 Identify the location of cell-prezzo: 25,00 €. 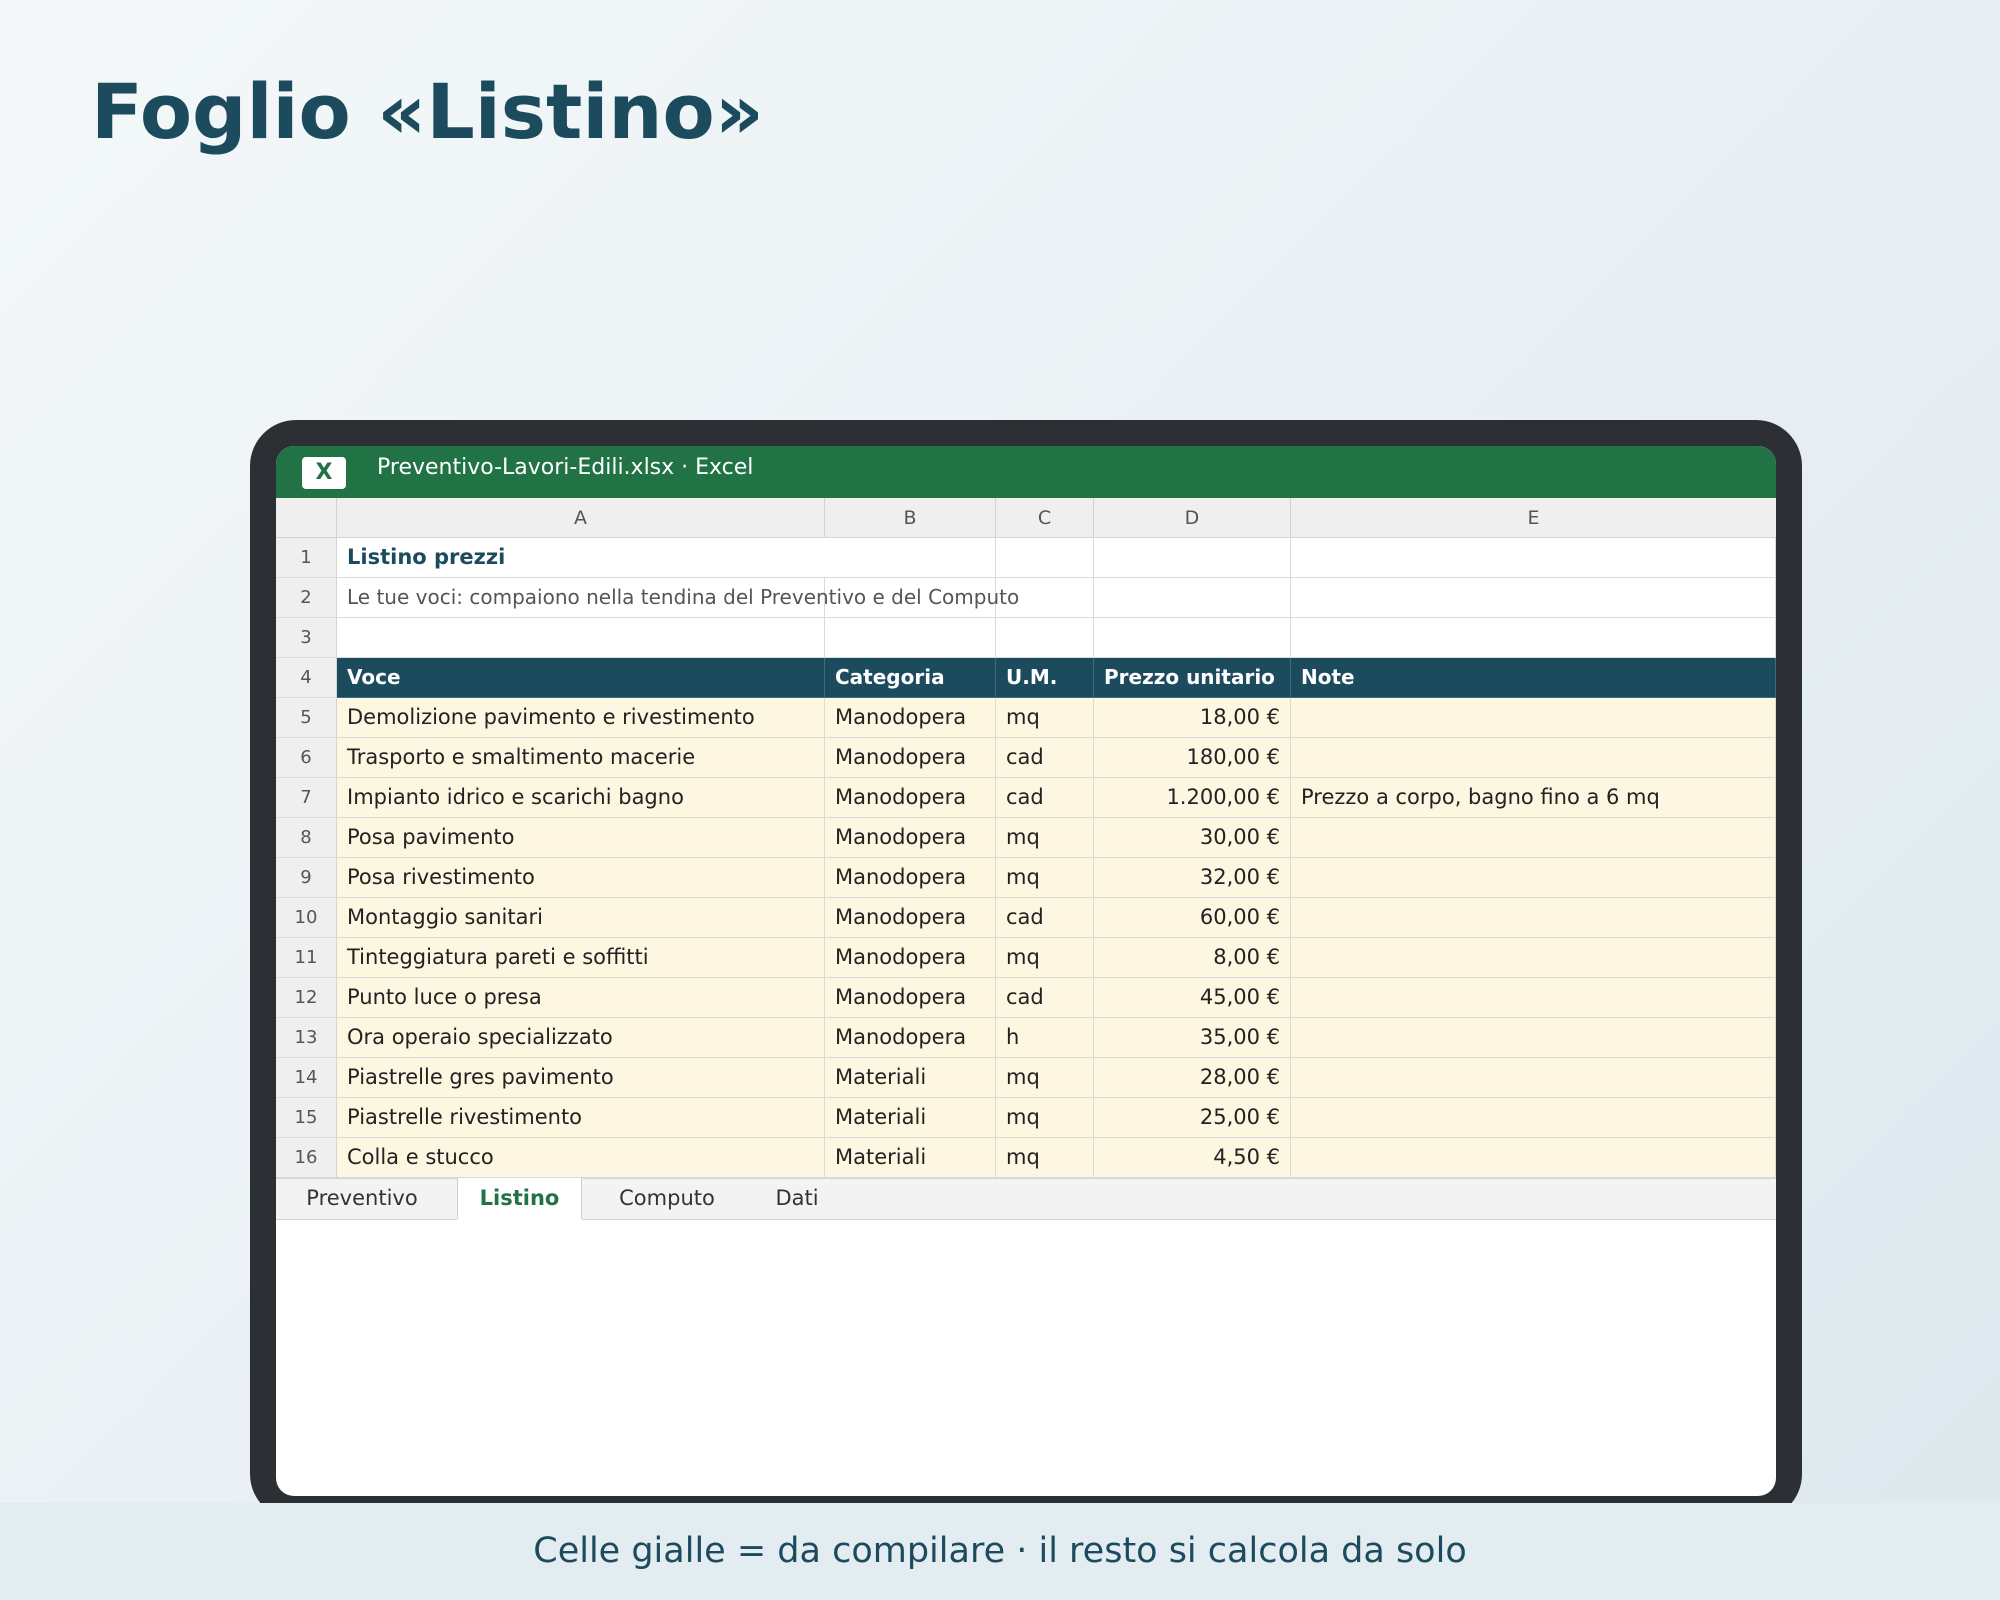
(1192, 1118).